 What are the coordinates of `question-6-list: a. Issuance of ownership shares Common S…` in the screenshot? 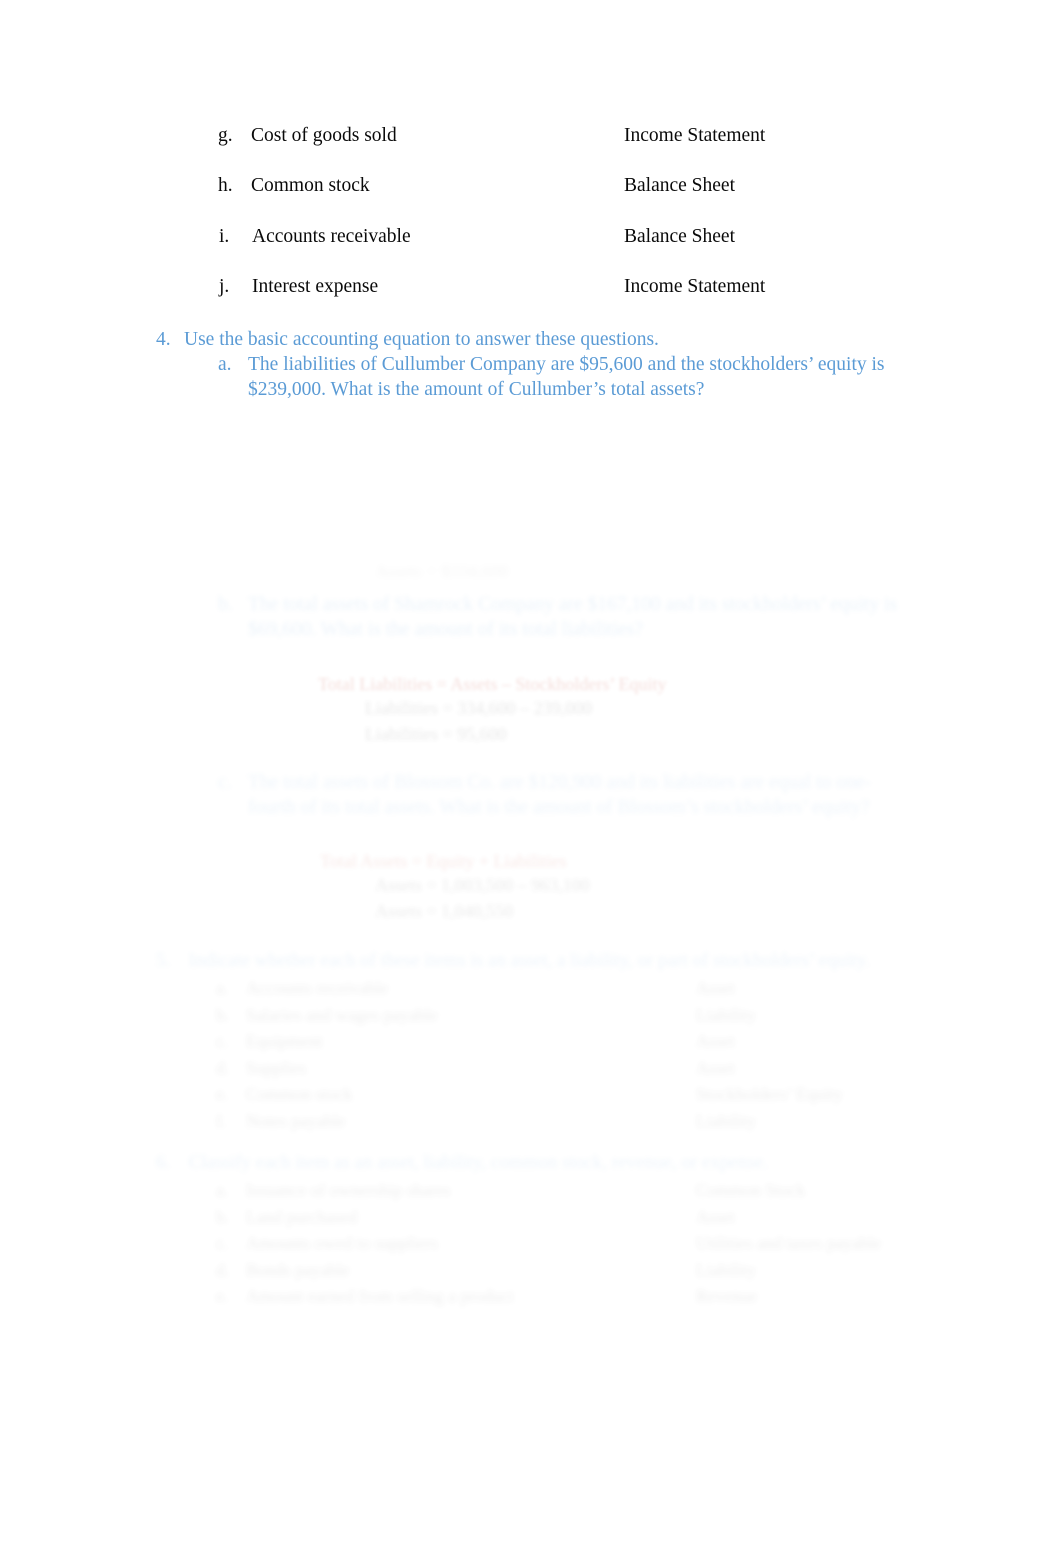 It's located at (548, 1243).